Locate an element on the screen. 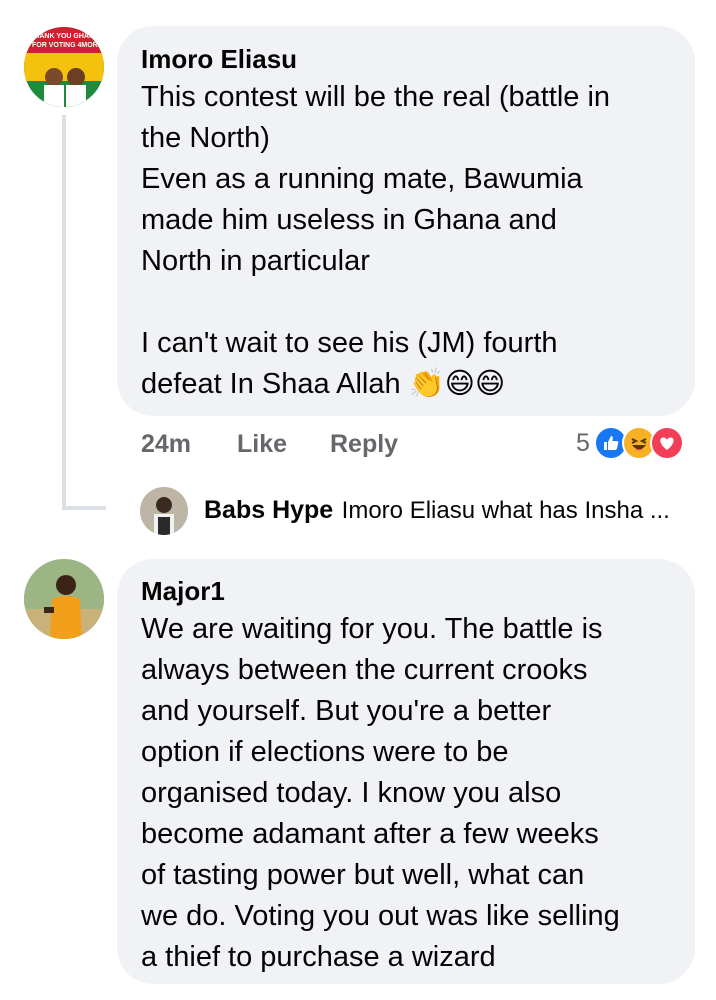  thread-line-horizontal is located at coordinates (84, 508).